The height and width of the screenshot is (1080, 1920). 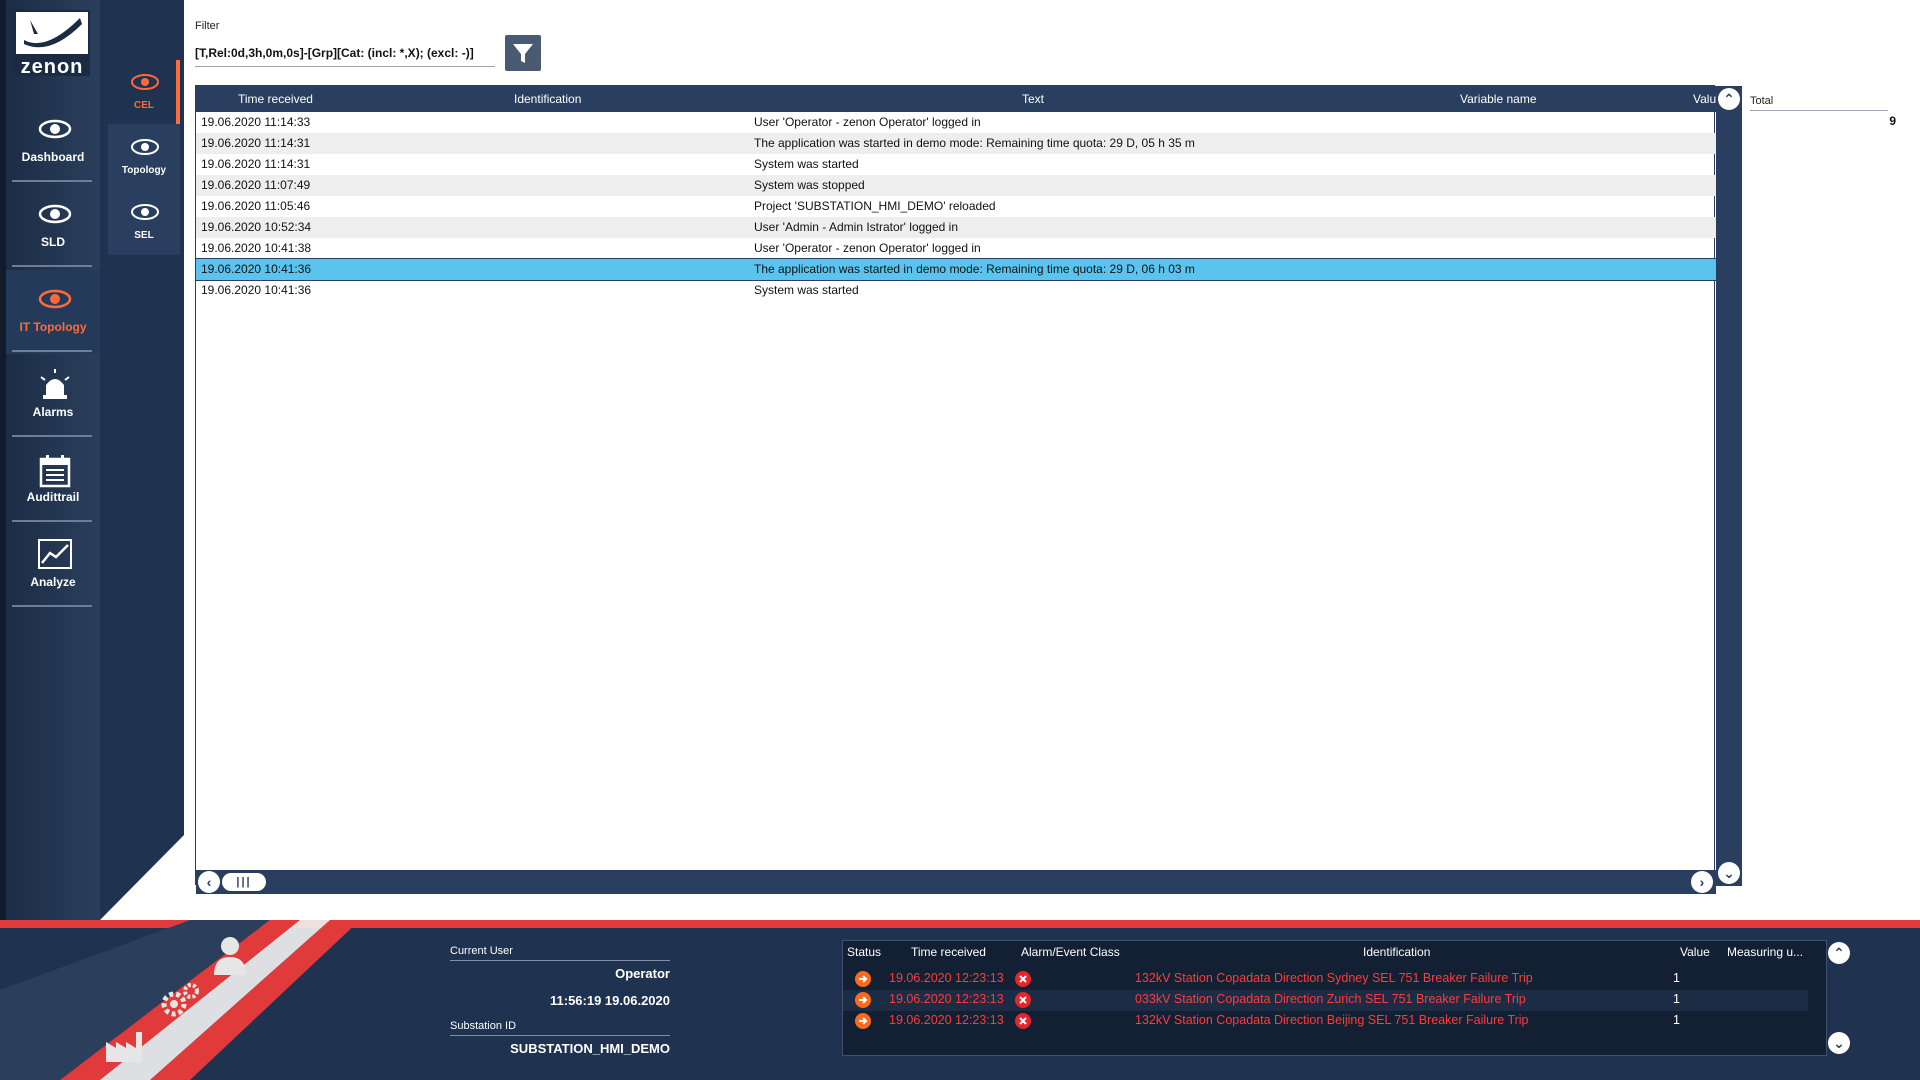 I want to click on scroll-up-button: ⌃, so click(x=1729, y=99).